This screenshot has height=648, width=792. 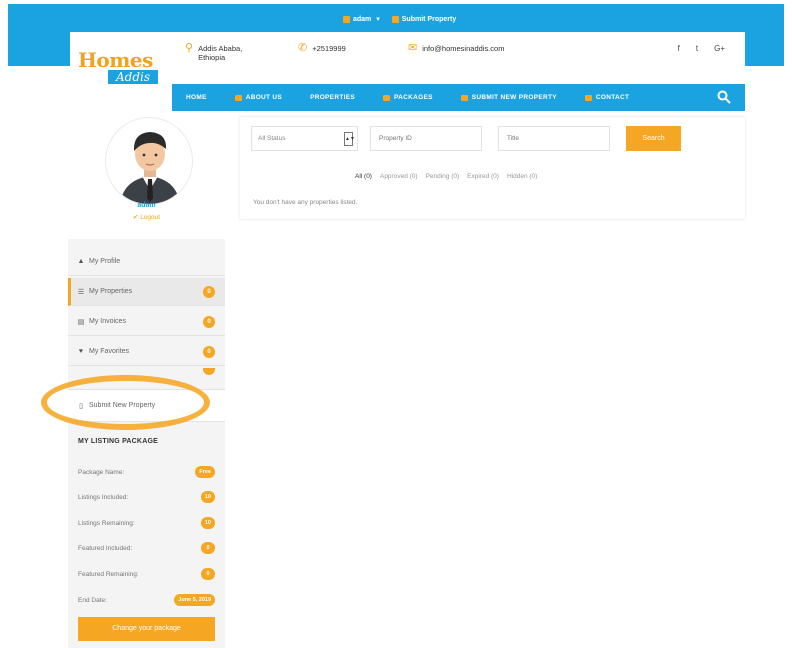 I want to click on top-bar-links: adam ▾ Submit Property, so click(x=399, y=19).